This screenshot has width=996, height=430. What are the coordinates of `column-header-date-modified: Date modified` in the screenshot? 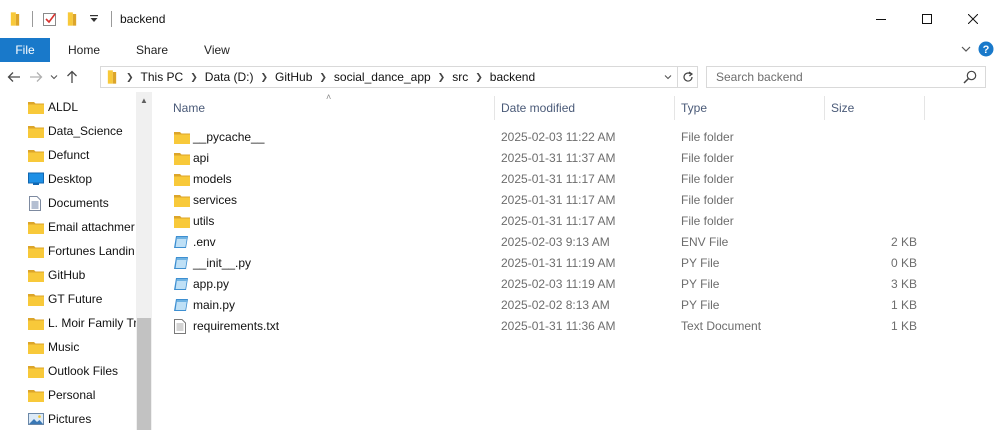 It's located at (538, 107).